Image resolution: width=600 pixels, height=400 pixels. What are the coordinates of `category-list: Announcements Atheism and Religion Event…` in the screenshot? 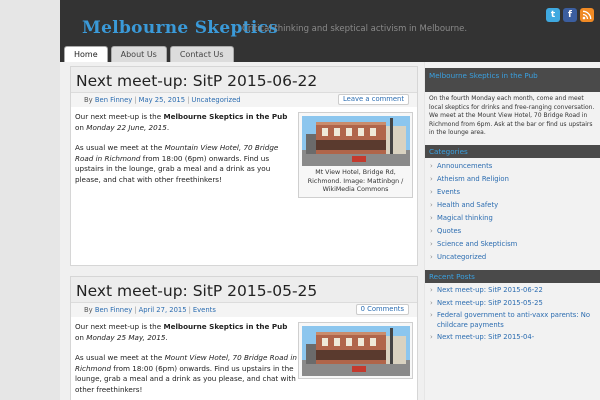 It's located at (512, 212).